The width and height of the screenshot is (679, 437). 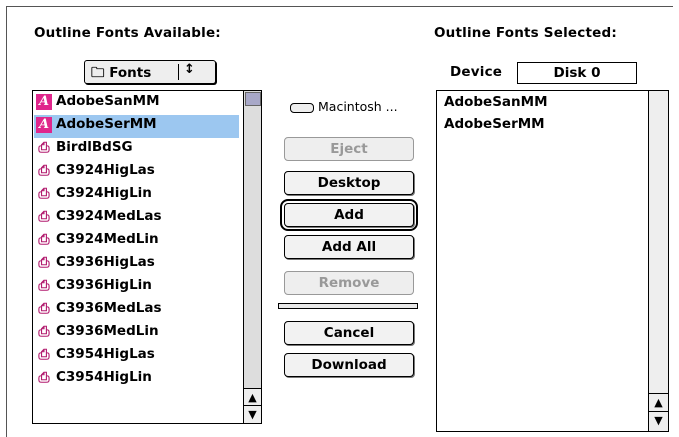 I want to click on font-list-item: ⎙ C3936MedLas, so click(x=136, y=310).